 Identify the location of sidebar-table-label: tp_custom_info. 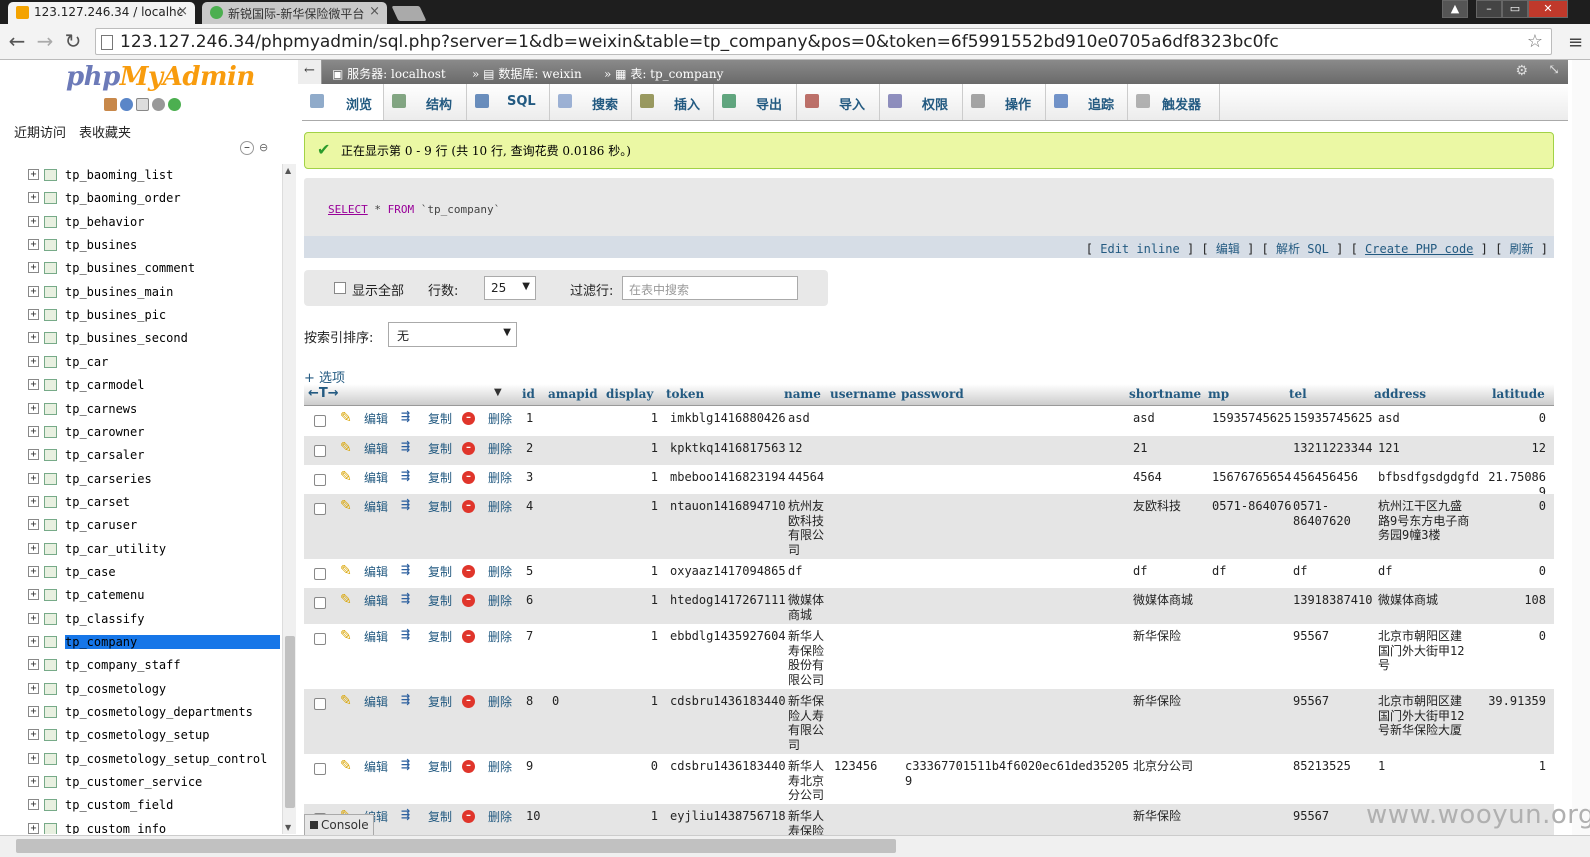
(115, 828).